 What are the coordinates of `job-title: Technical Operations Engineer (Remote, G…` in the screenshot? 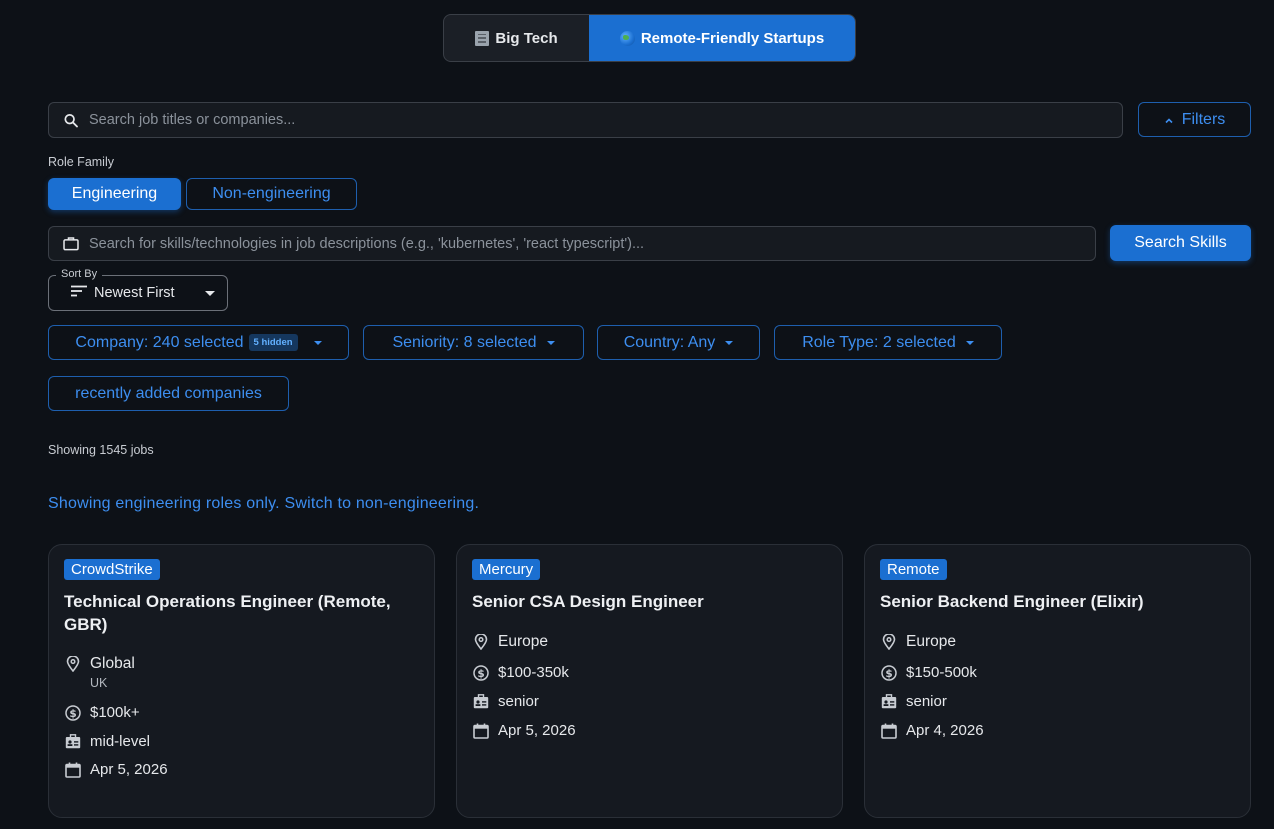 It's located at (227, 613).